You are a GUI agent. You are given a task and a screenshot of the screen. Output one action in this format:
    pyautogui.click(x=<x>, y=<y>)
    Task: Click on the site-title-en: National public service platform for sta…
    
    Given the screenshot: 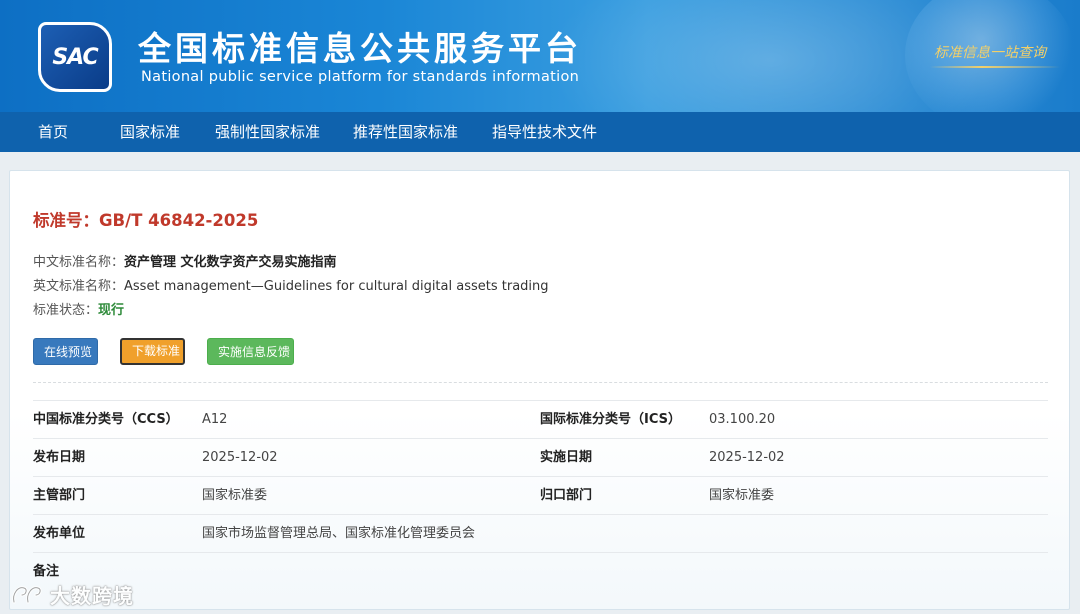 What is the action you would take?
    pyautogui.click(x=360, y=77)
    